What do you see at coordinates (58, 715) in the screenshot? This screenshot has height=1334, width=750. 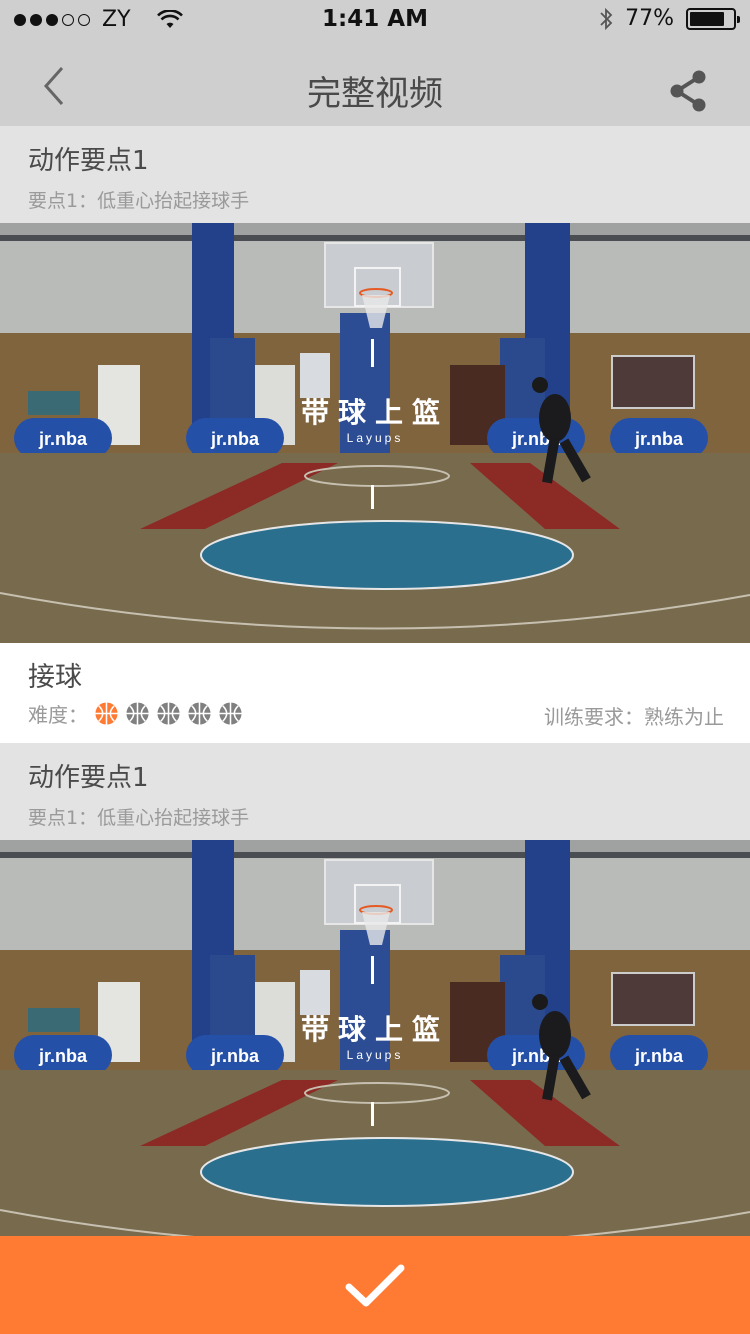 I see `difficulty-label: 难度：` at bounding box center [58, 715].